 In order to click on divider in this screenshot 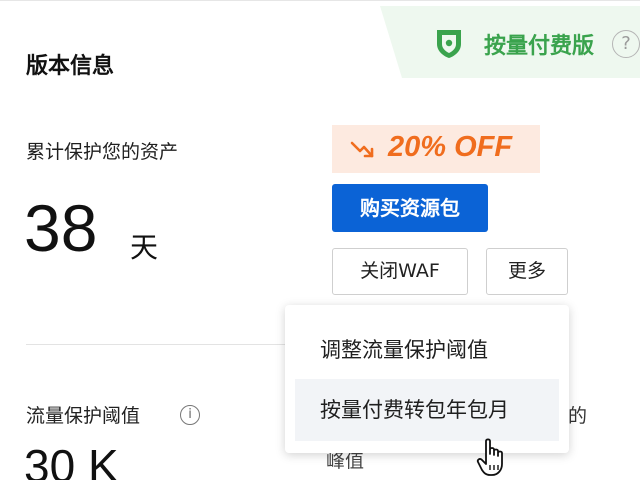, I will do `click(157, 344)`.